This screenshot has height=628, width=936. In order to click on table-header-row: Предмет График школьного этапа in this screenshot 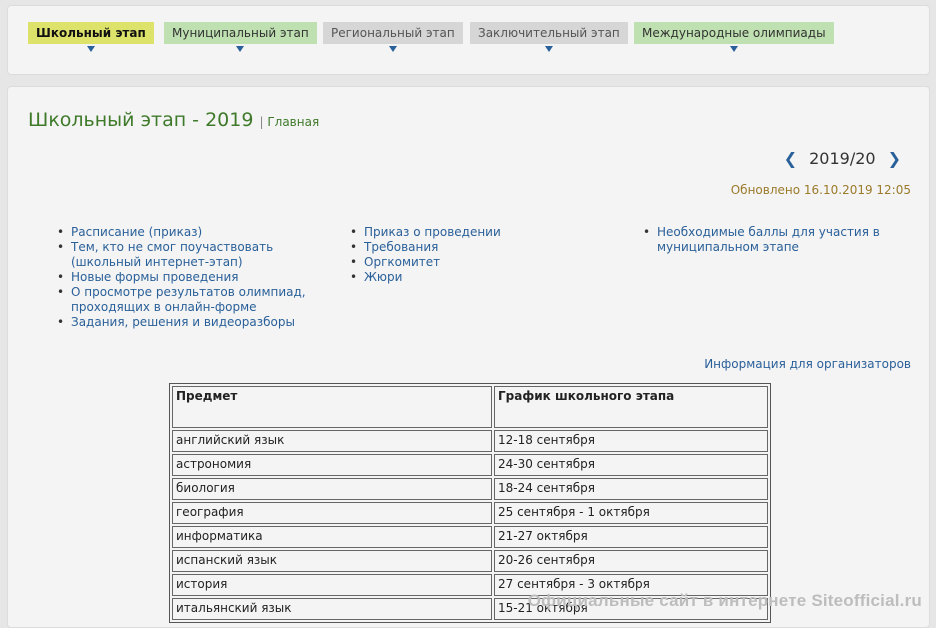, I will do `click(470, 407)`.